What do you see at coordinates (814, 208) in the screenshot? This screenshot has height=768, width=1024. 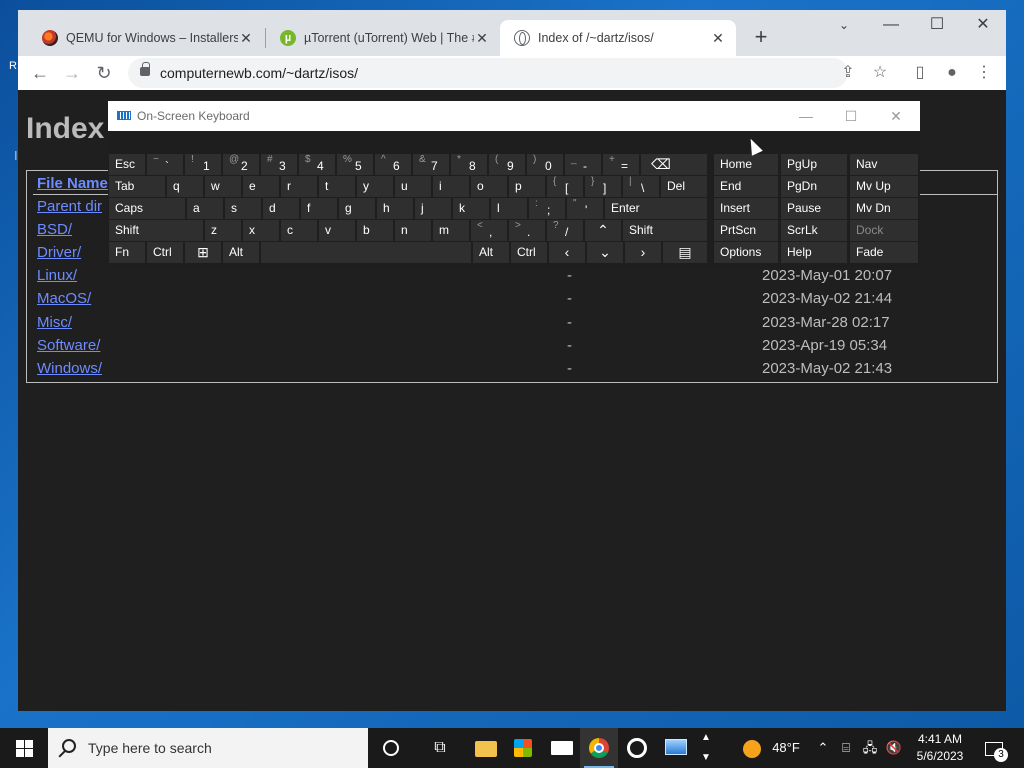 I see `key-pause: Pause` at bounding box center [814, 208].